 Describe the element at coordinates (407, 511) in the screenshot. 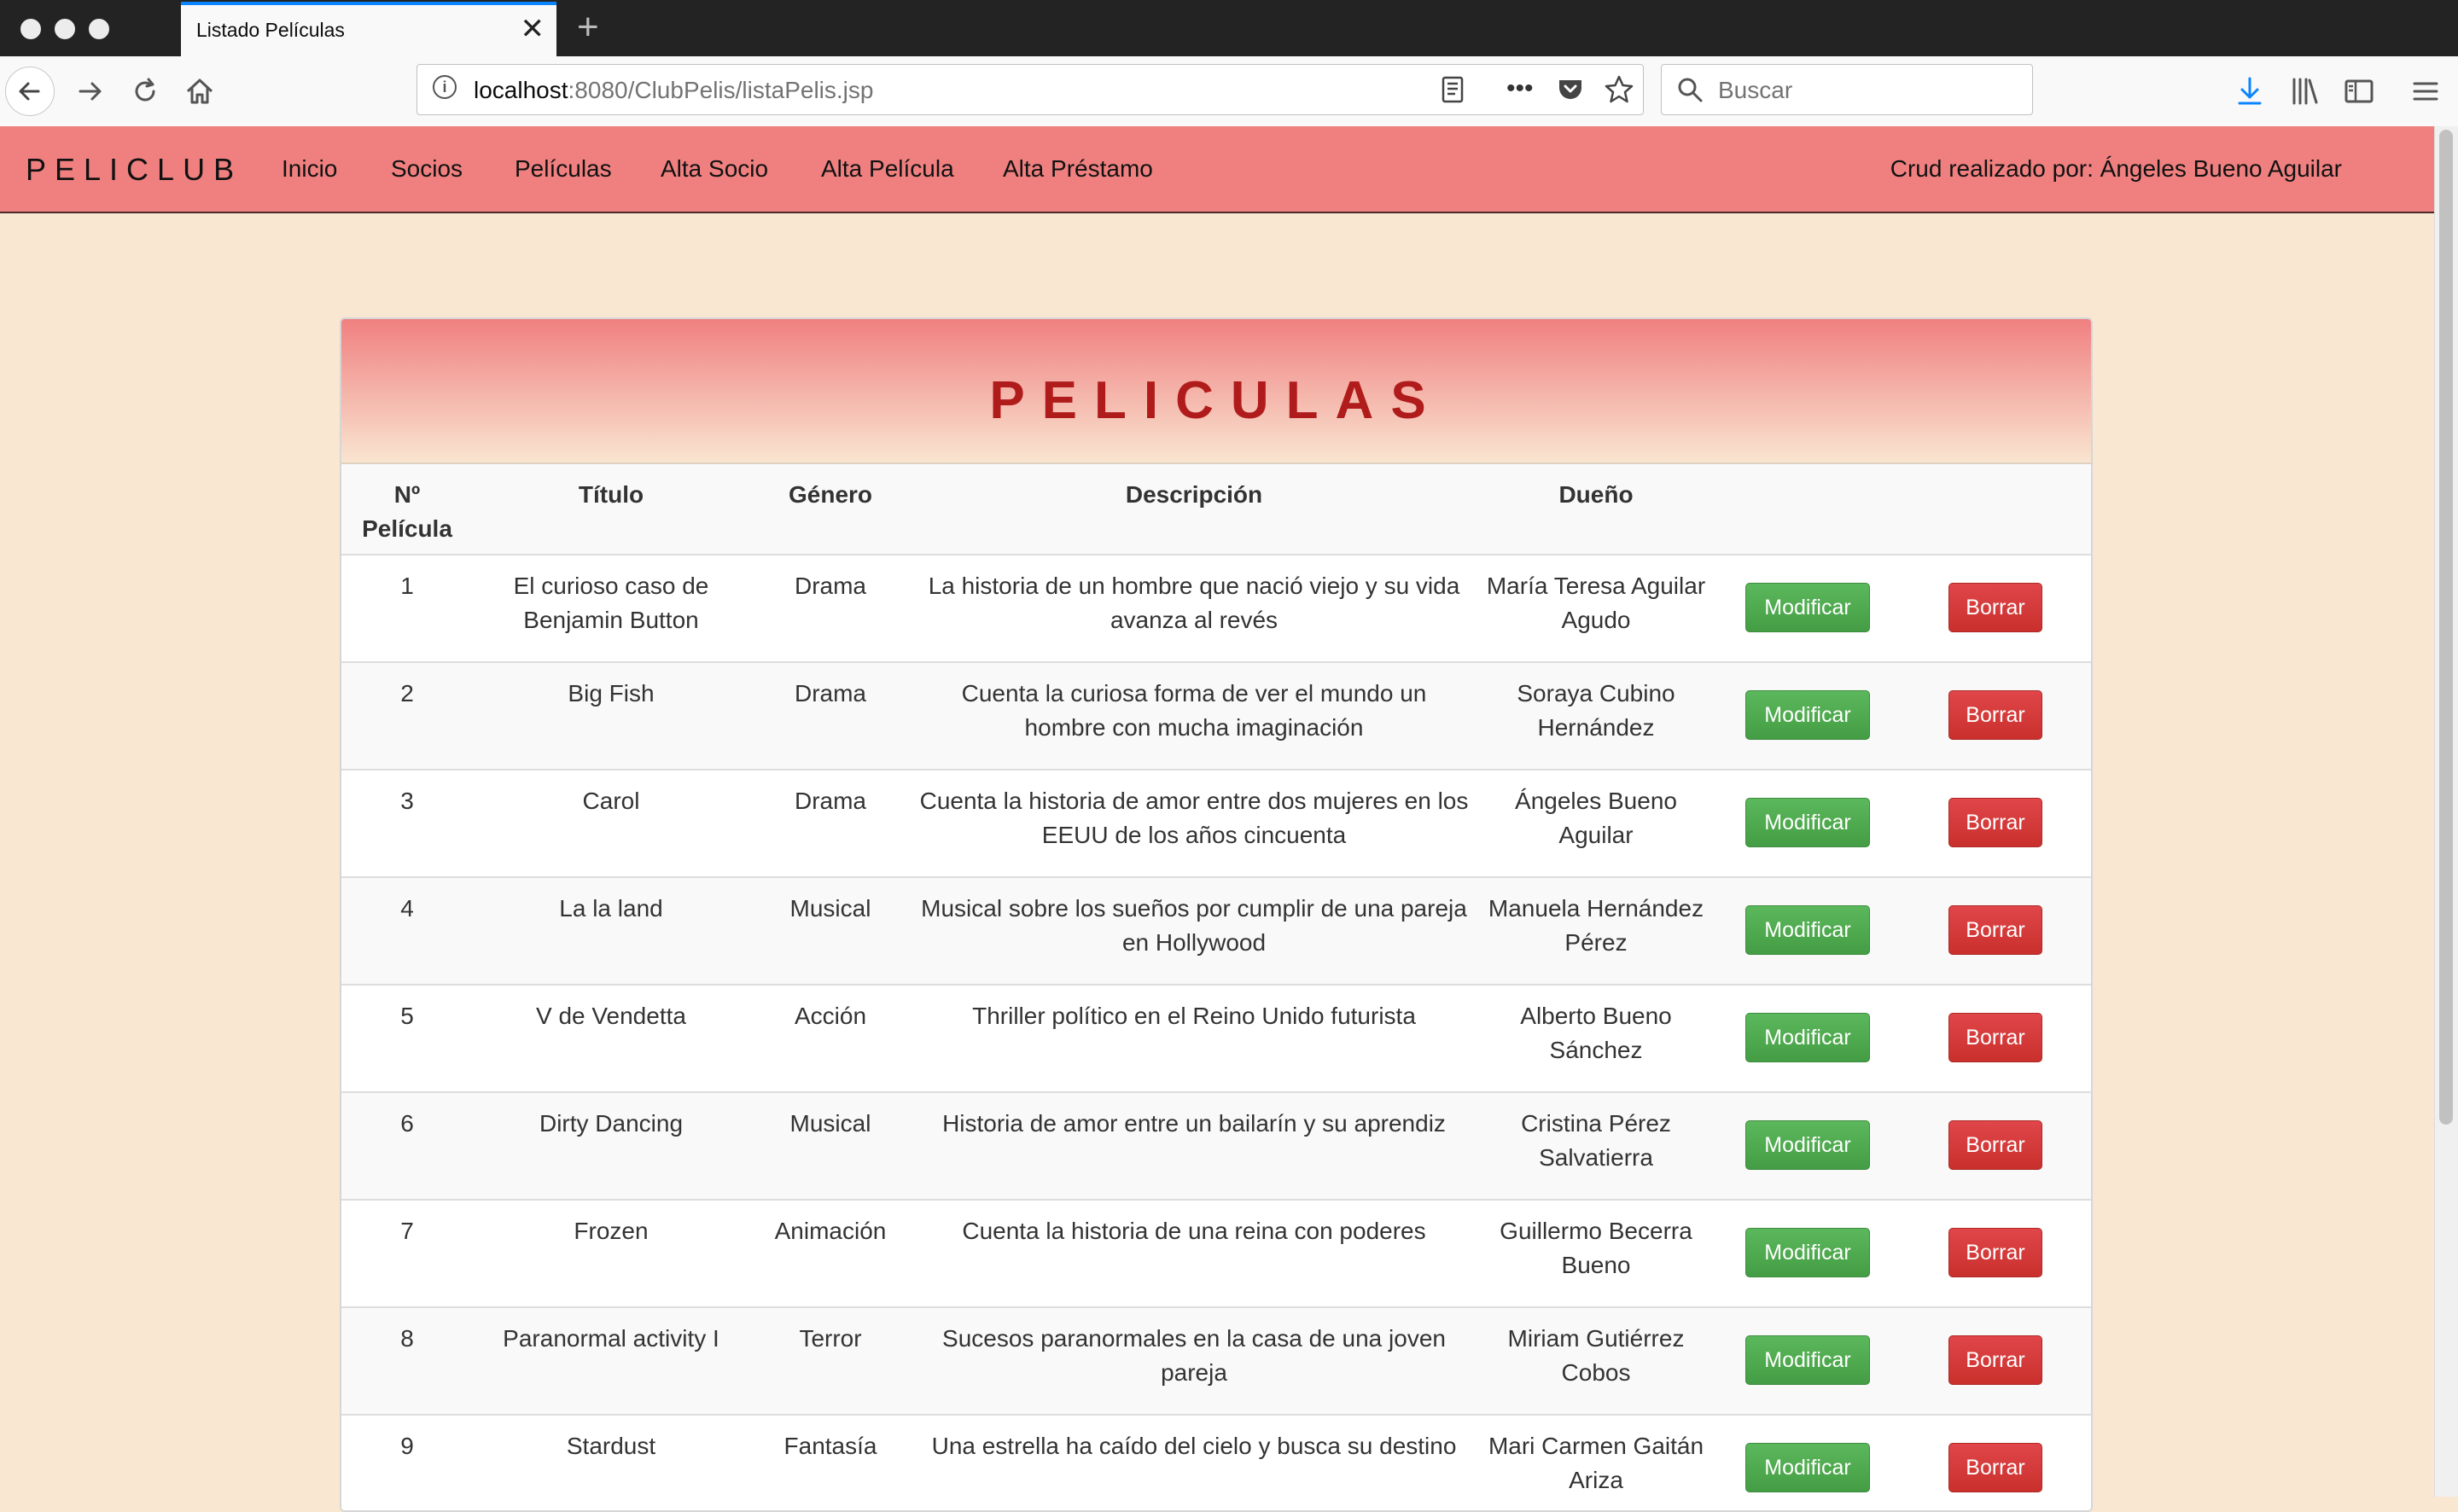

I see `header-num: Nº Película` at that location.